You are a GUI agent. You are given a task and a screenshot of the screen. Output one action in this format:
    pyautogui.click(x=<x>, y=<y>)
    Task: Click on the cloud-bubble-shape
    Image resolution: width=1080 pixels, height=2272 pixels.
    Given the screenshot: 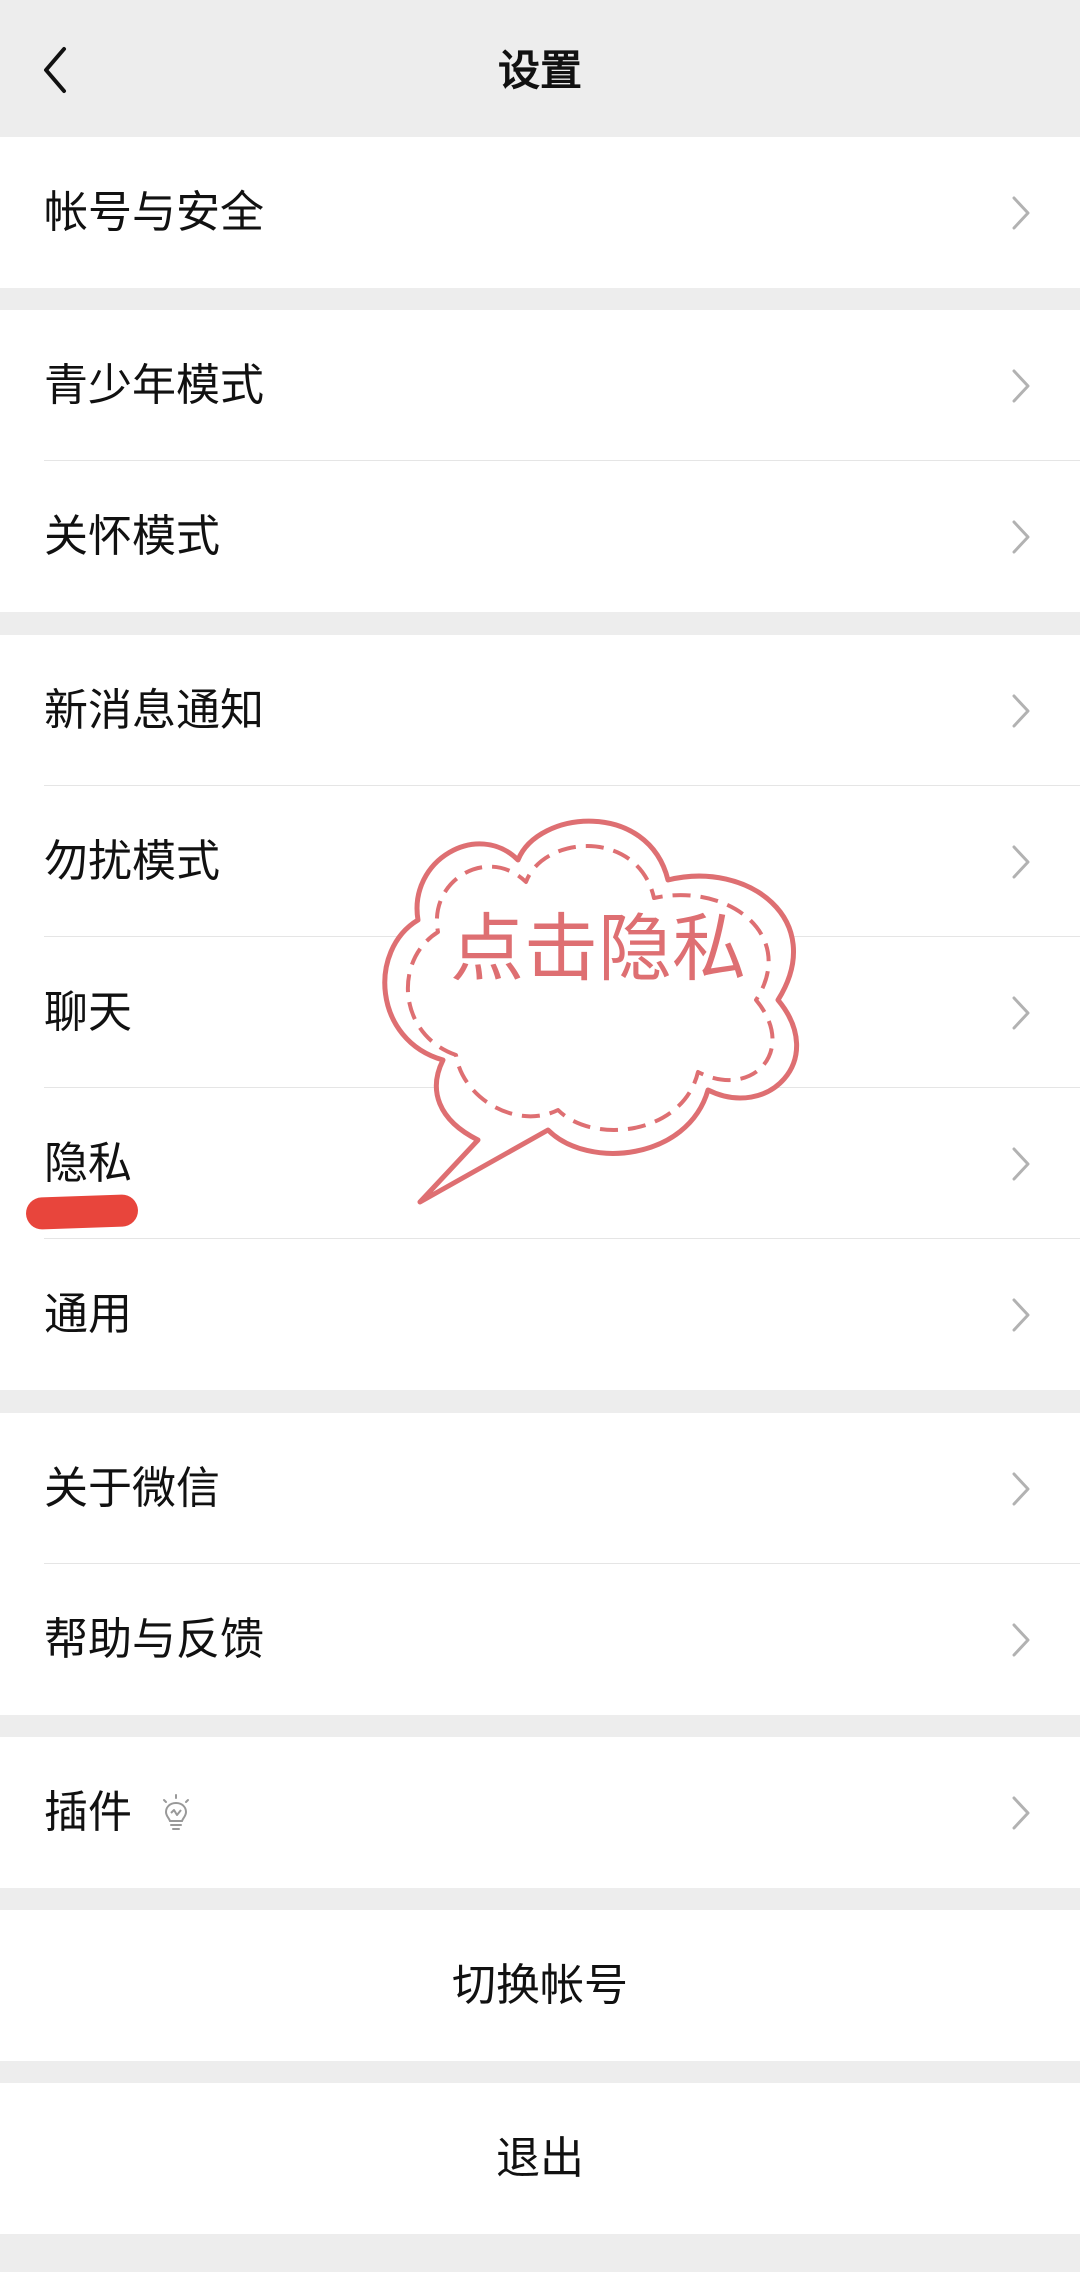 What is the action you would take?
    pyautogui.click(x=591, y=1011)
    